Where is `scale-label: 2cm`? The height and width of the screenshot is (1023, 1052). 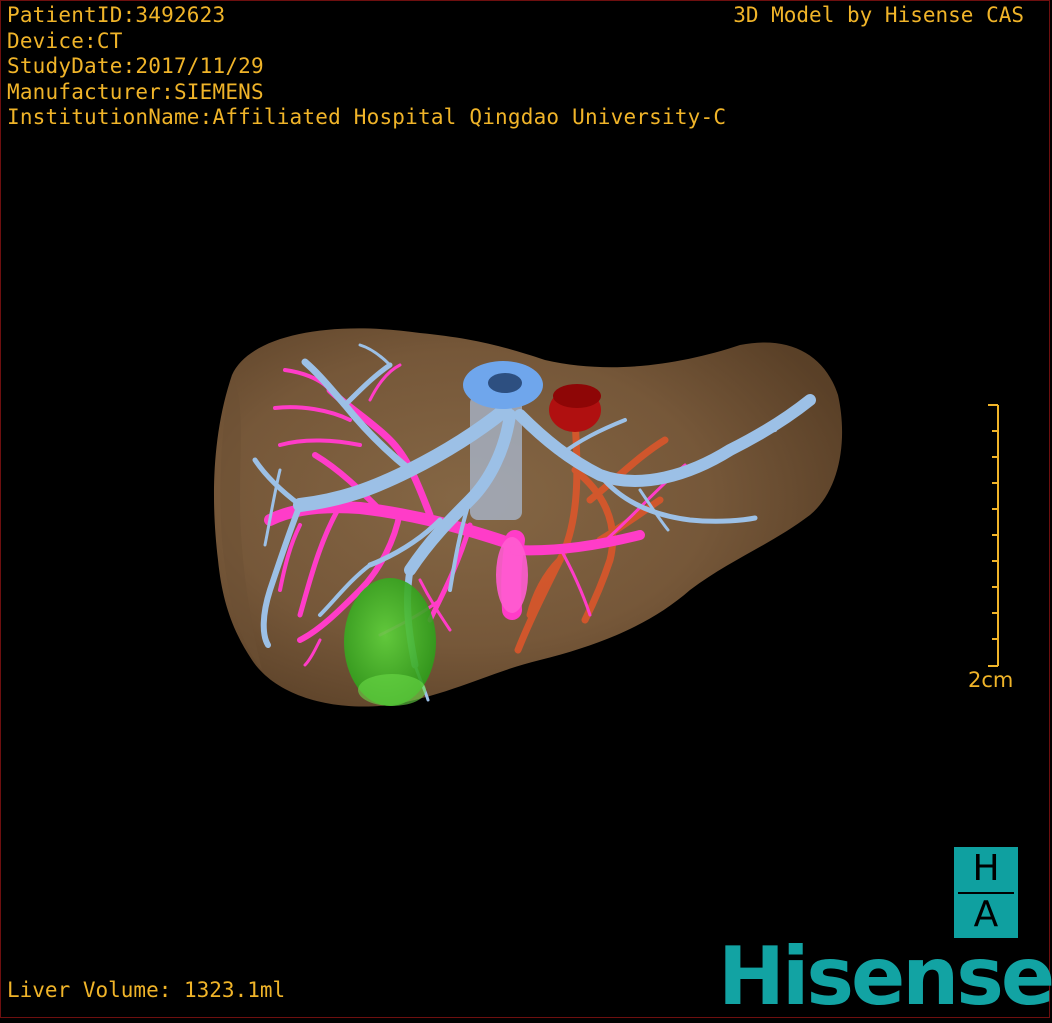
scale-label: 2cm is located at coordinates (991, 680).